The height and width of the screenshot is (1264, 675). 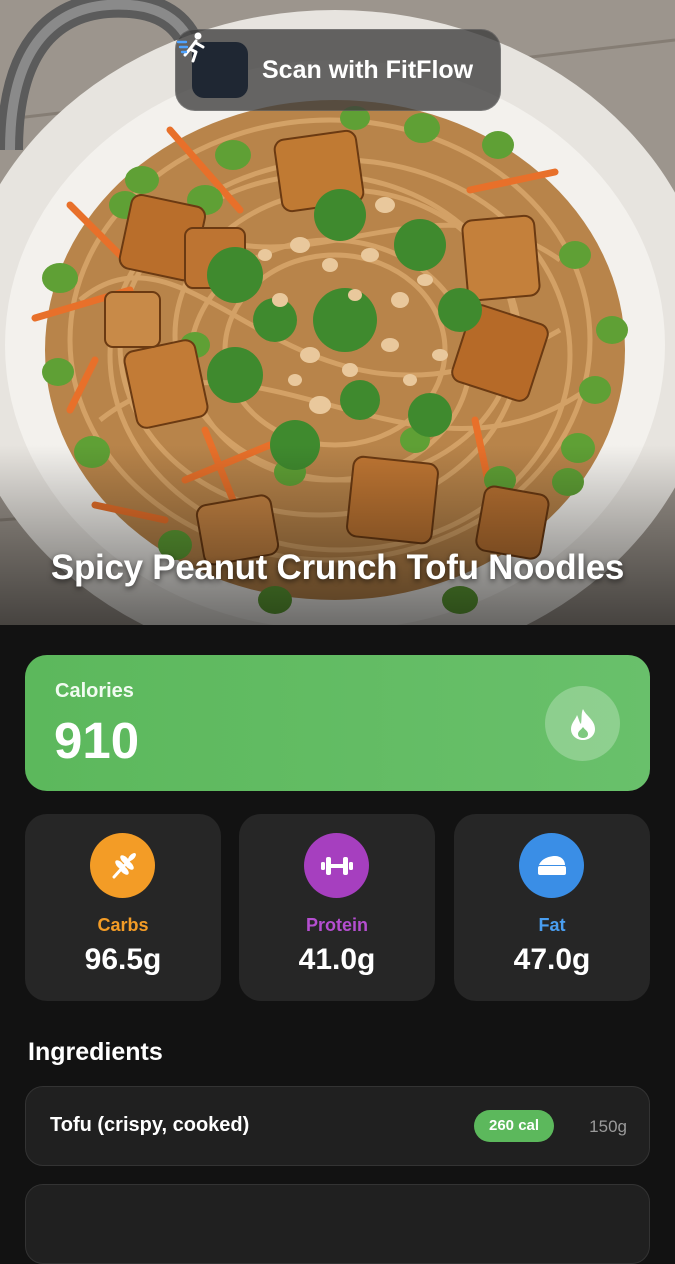 I want to click on calories-value: 910, so click(x=97, y=740).